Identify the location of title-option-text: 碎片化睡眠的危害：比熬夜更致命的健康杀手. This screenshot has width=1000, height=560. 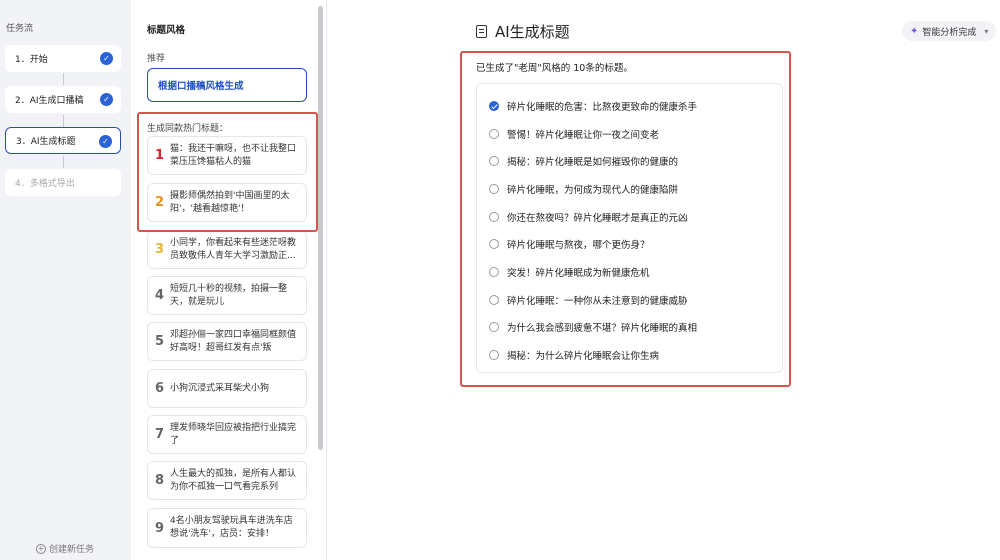
(602, 107).